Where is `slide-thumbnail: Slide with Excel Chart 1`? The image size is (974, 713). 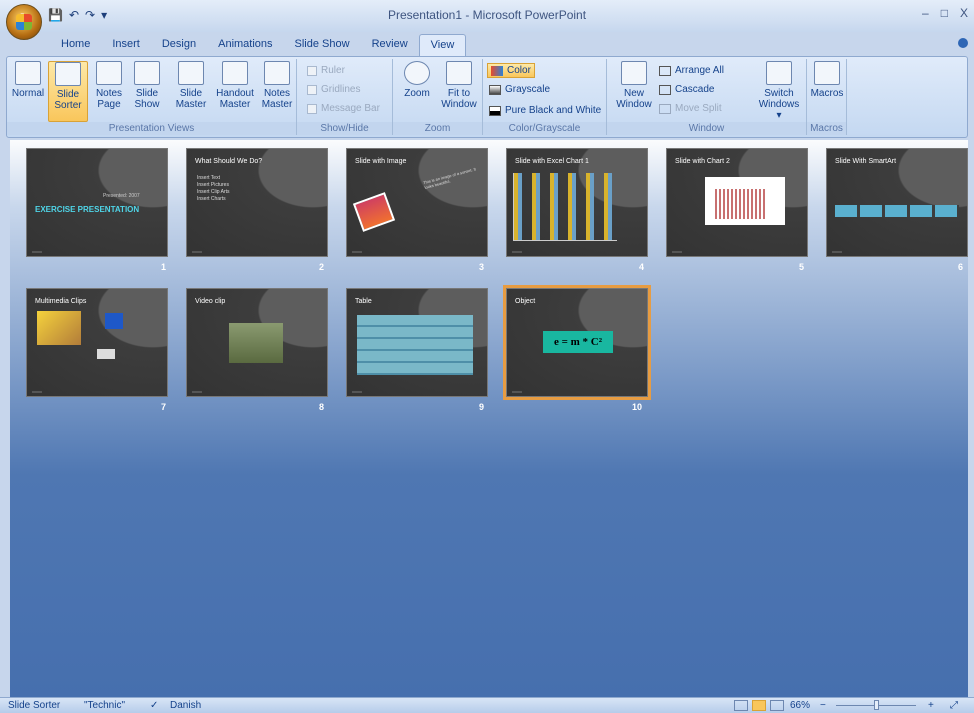 slide-thumbnail: Slide with Excel Chart 1 is located at coordinates (577, 202).